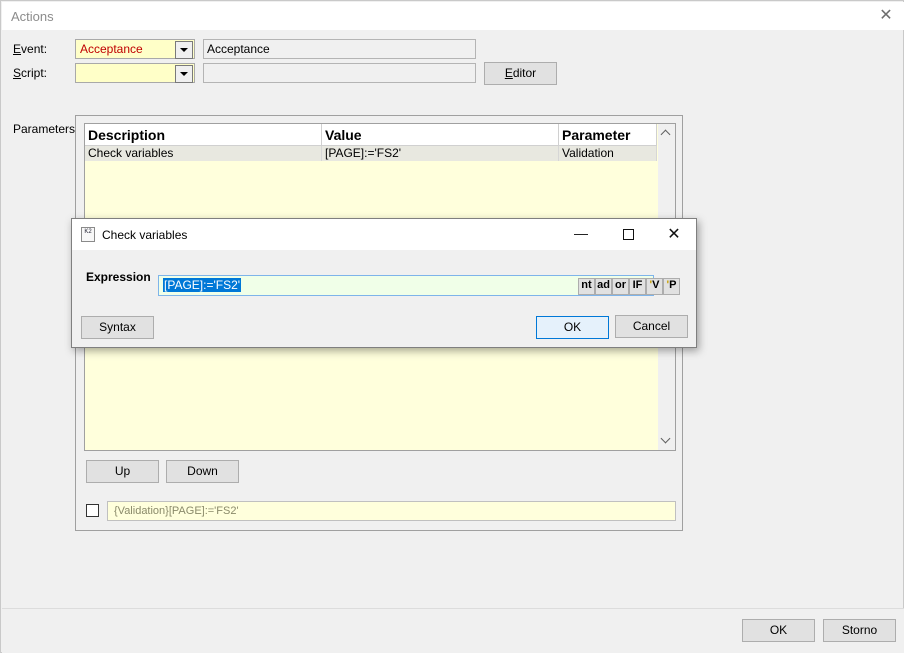 The width and height of the screenshot is (904, 653). I want to click on column-header-description: Description, so click(203, 135).